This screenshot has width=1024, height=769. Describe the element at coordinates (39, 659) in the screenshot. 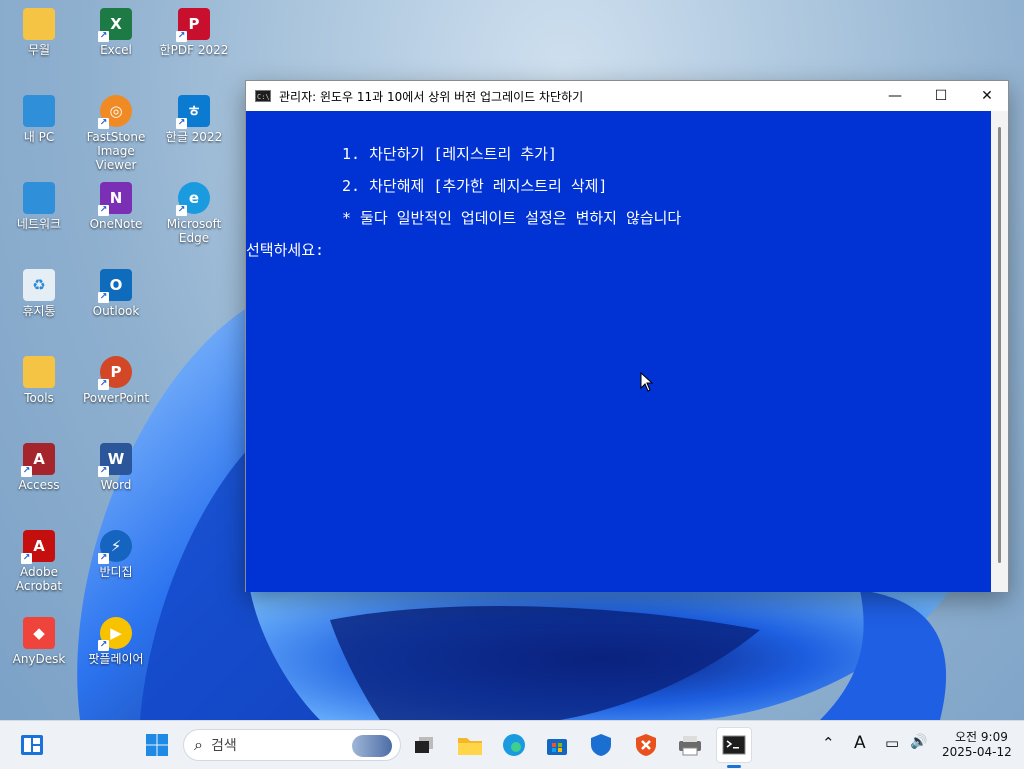

I see `desktop-icon-label: AnyDesk` at that location.